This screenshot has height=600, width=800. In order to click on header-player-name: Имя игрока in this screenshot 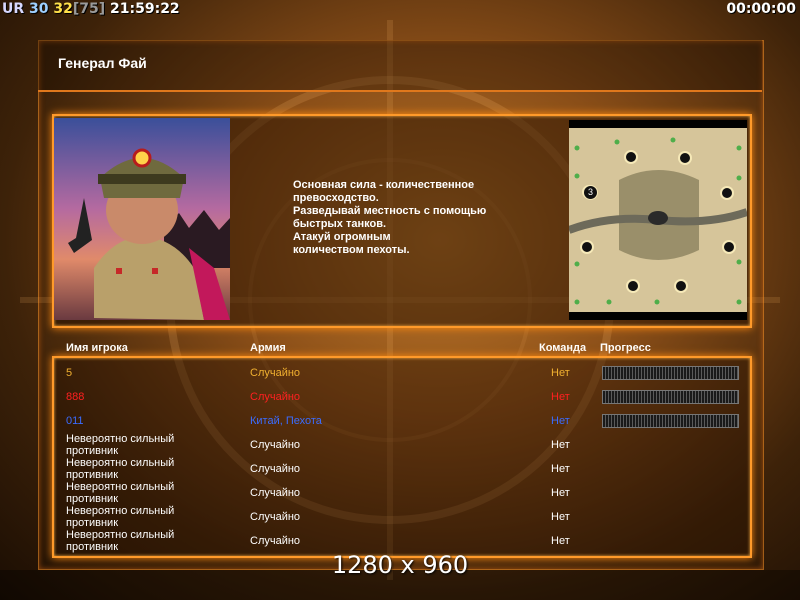, I will do `click(97, 348)`.